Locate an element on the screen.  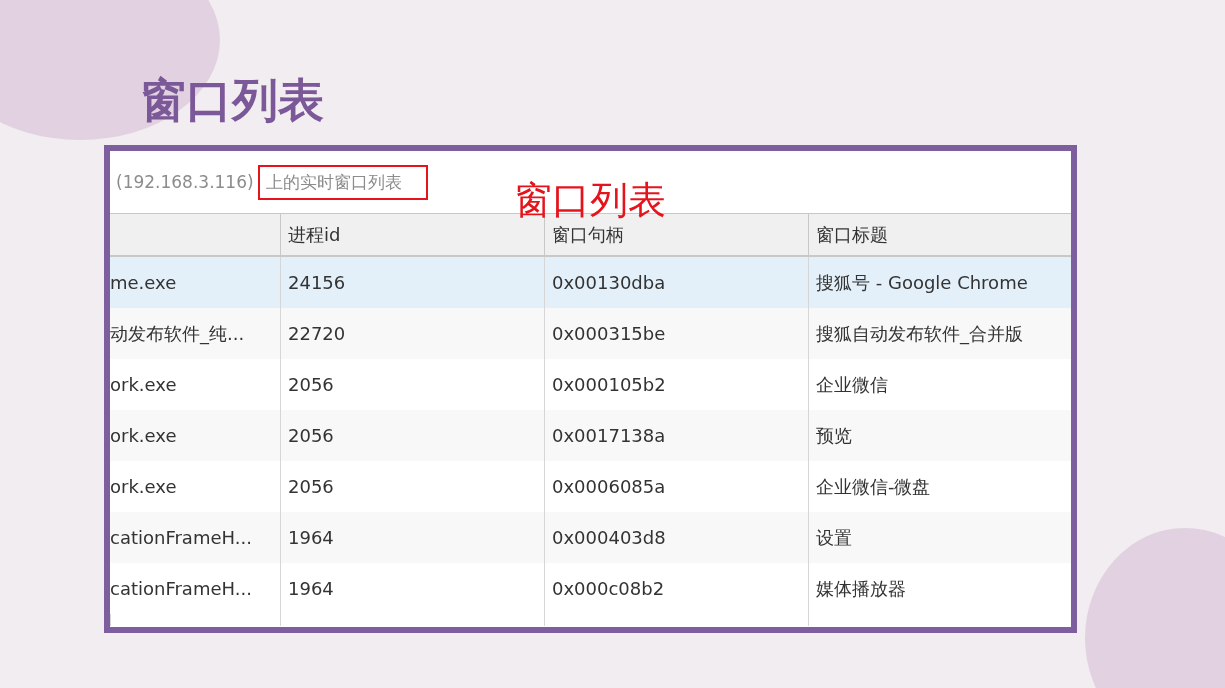
slide-title: 窗口列表 is located at coordinates (232, 100).